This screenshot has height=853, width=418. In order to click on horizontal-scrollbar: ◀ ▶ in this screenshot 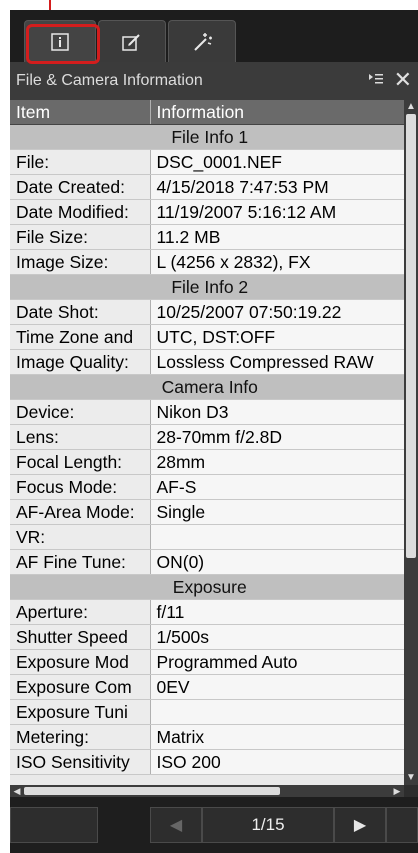, I will do `click(207, 791)`.